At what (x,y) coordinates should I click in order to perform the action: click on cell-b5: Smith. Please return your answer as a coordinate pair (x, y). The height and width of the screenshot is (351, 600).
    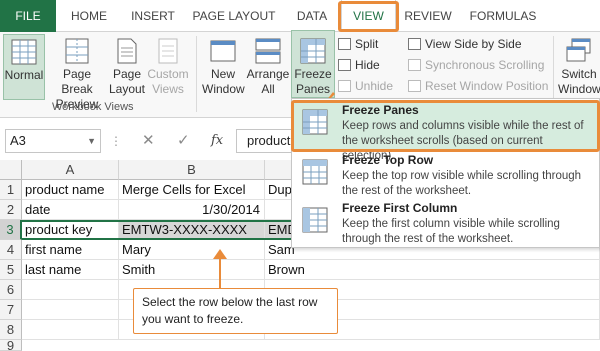
    Looking at the image, I should click on (192, 270).